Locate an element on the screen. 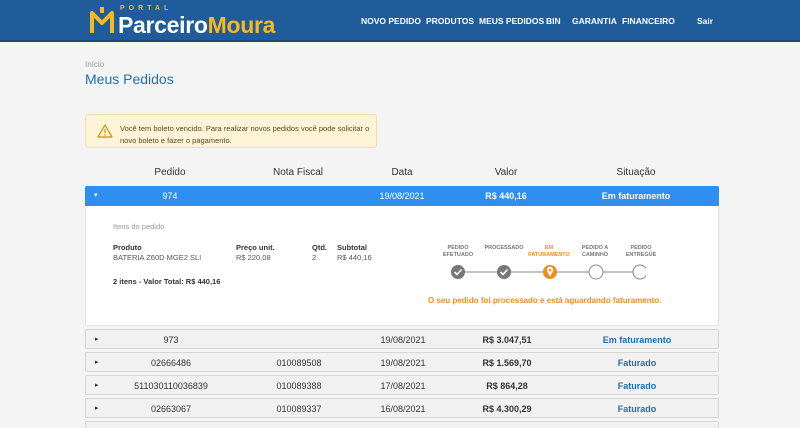  nav-meus-pedidos: MEUS PEDIDOS is located at coordinates (511, 21).